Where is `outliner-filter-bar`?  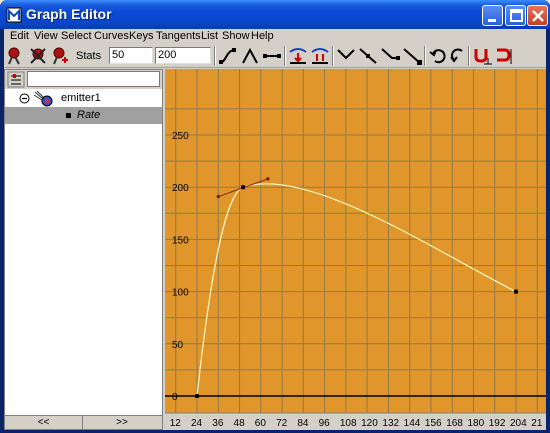 outliner-filter-bar is located at coordinates (83, 79).